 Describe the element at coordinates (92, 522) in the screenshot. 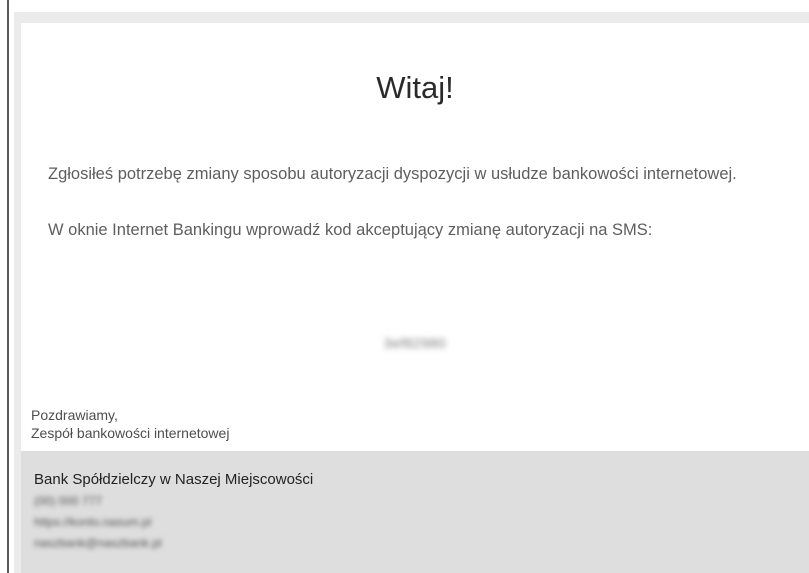

I see `footer-url-blurred: https://konto.nasum.pl` at that location.